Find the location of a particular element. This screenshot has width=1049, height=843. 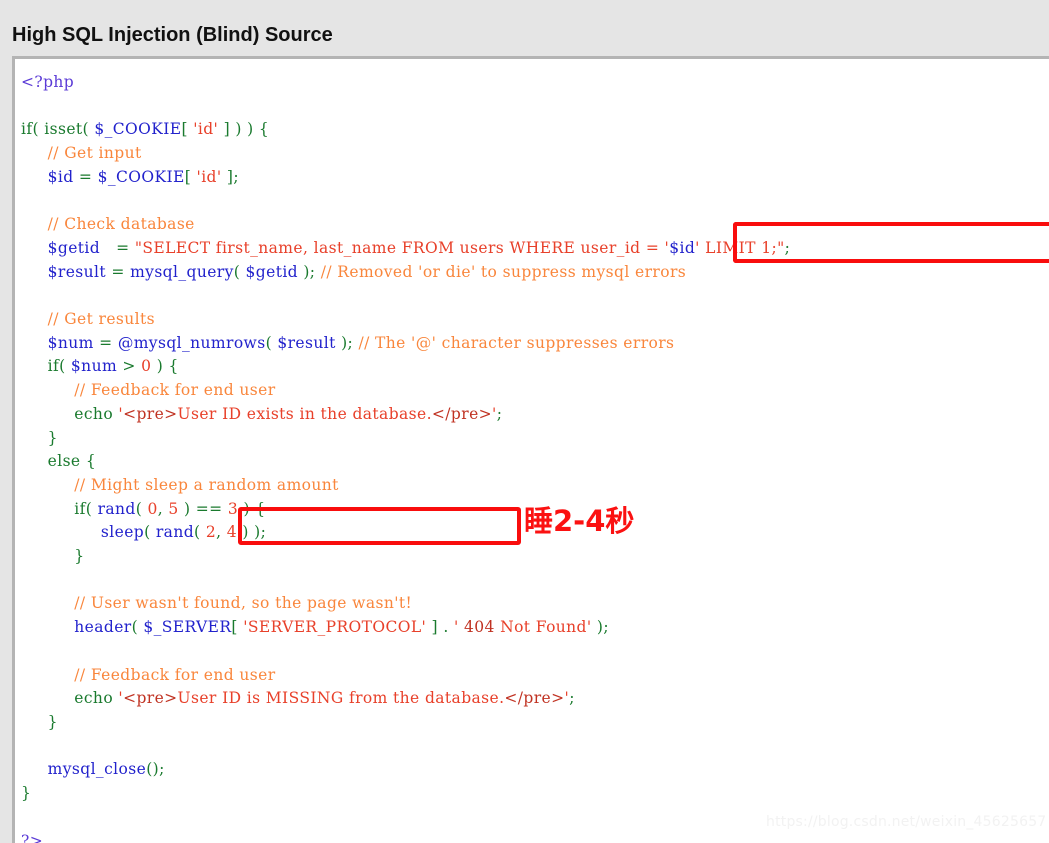

php-close-tag: ?> is located at coordinates (32, 837).